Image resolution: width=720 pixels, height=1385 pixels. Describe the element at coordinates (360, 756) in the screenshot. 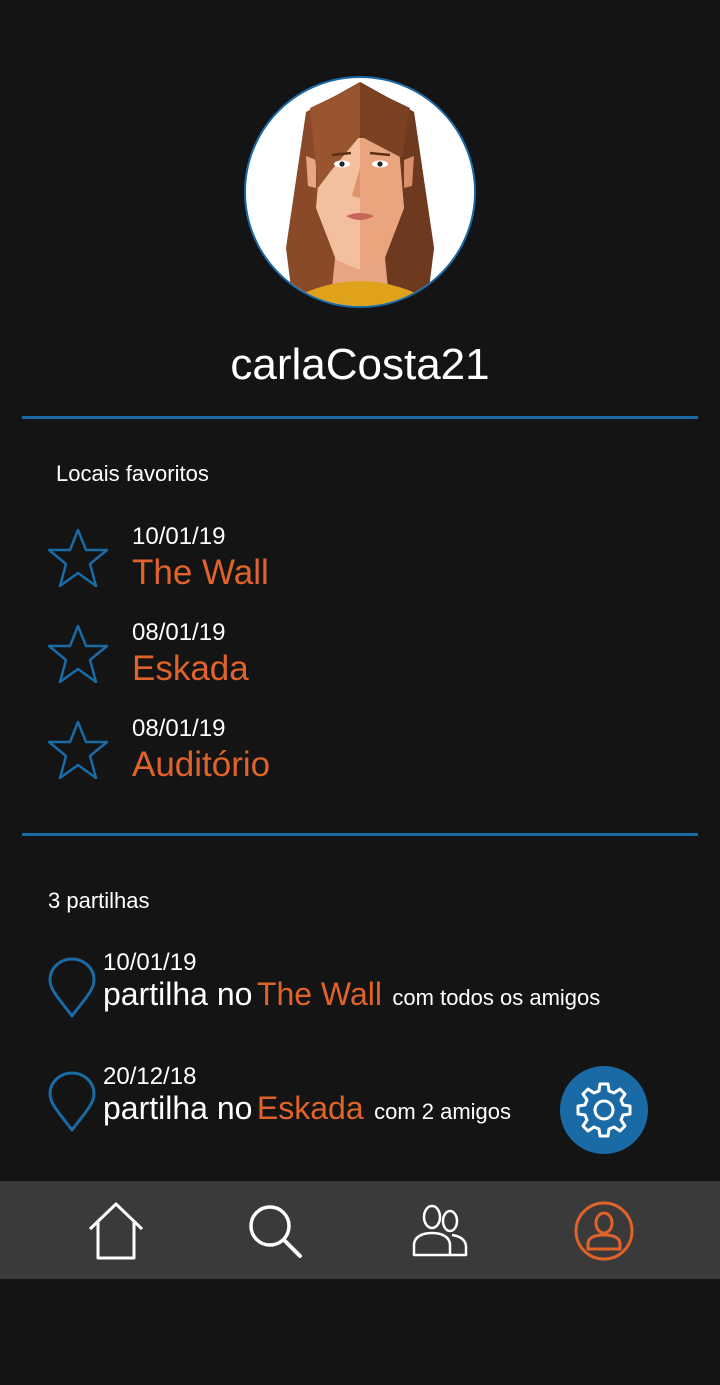

I see `favorite-item: 08/01/19 Auditório` at that location.